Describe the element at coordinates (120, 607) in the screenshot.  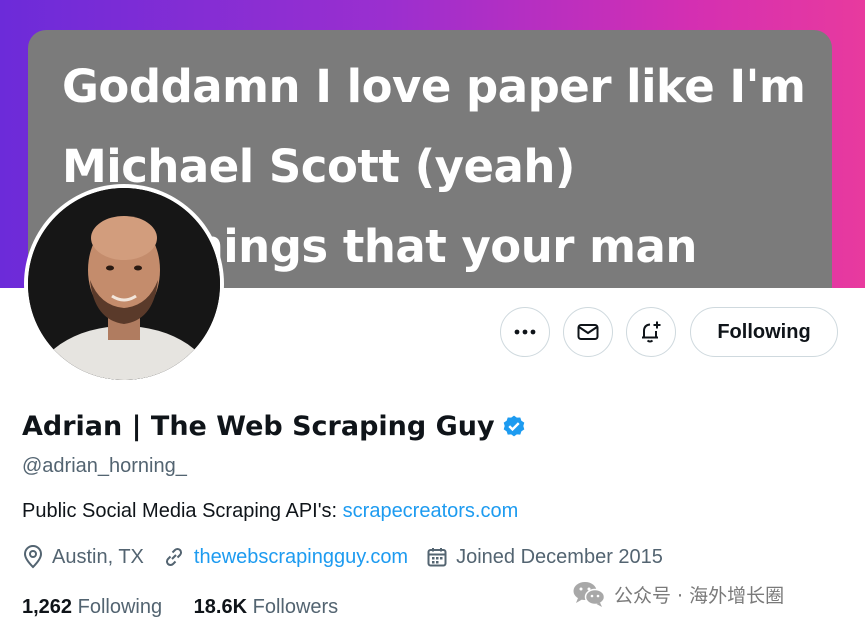
I see `following-label: Following` at that location.